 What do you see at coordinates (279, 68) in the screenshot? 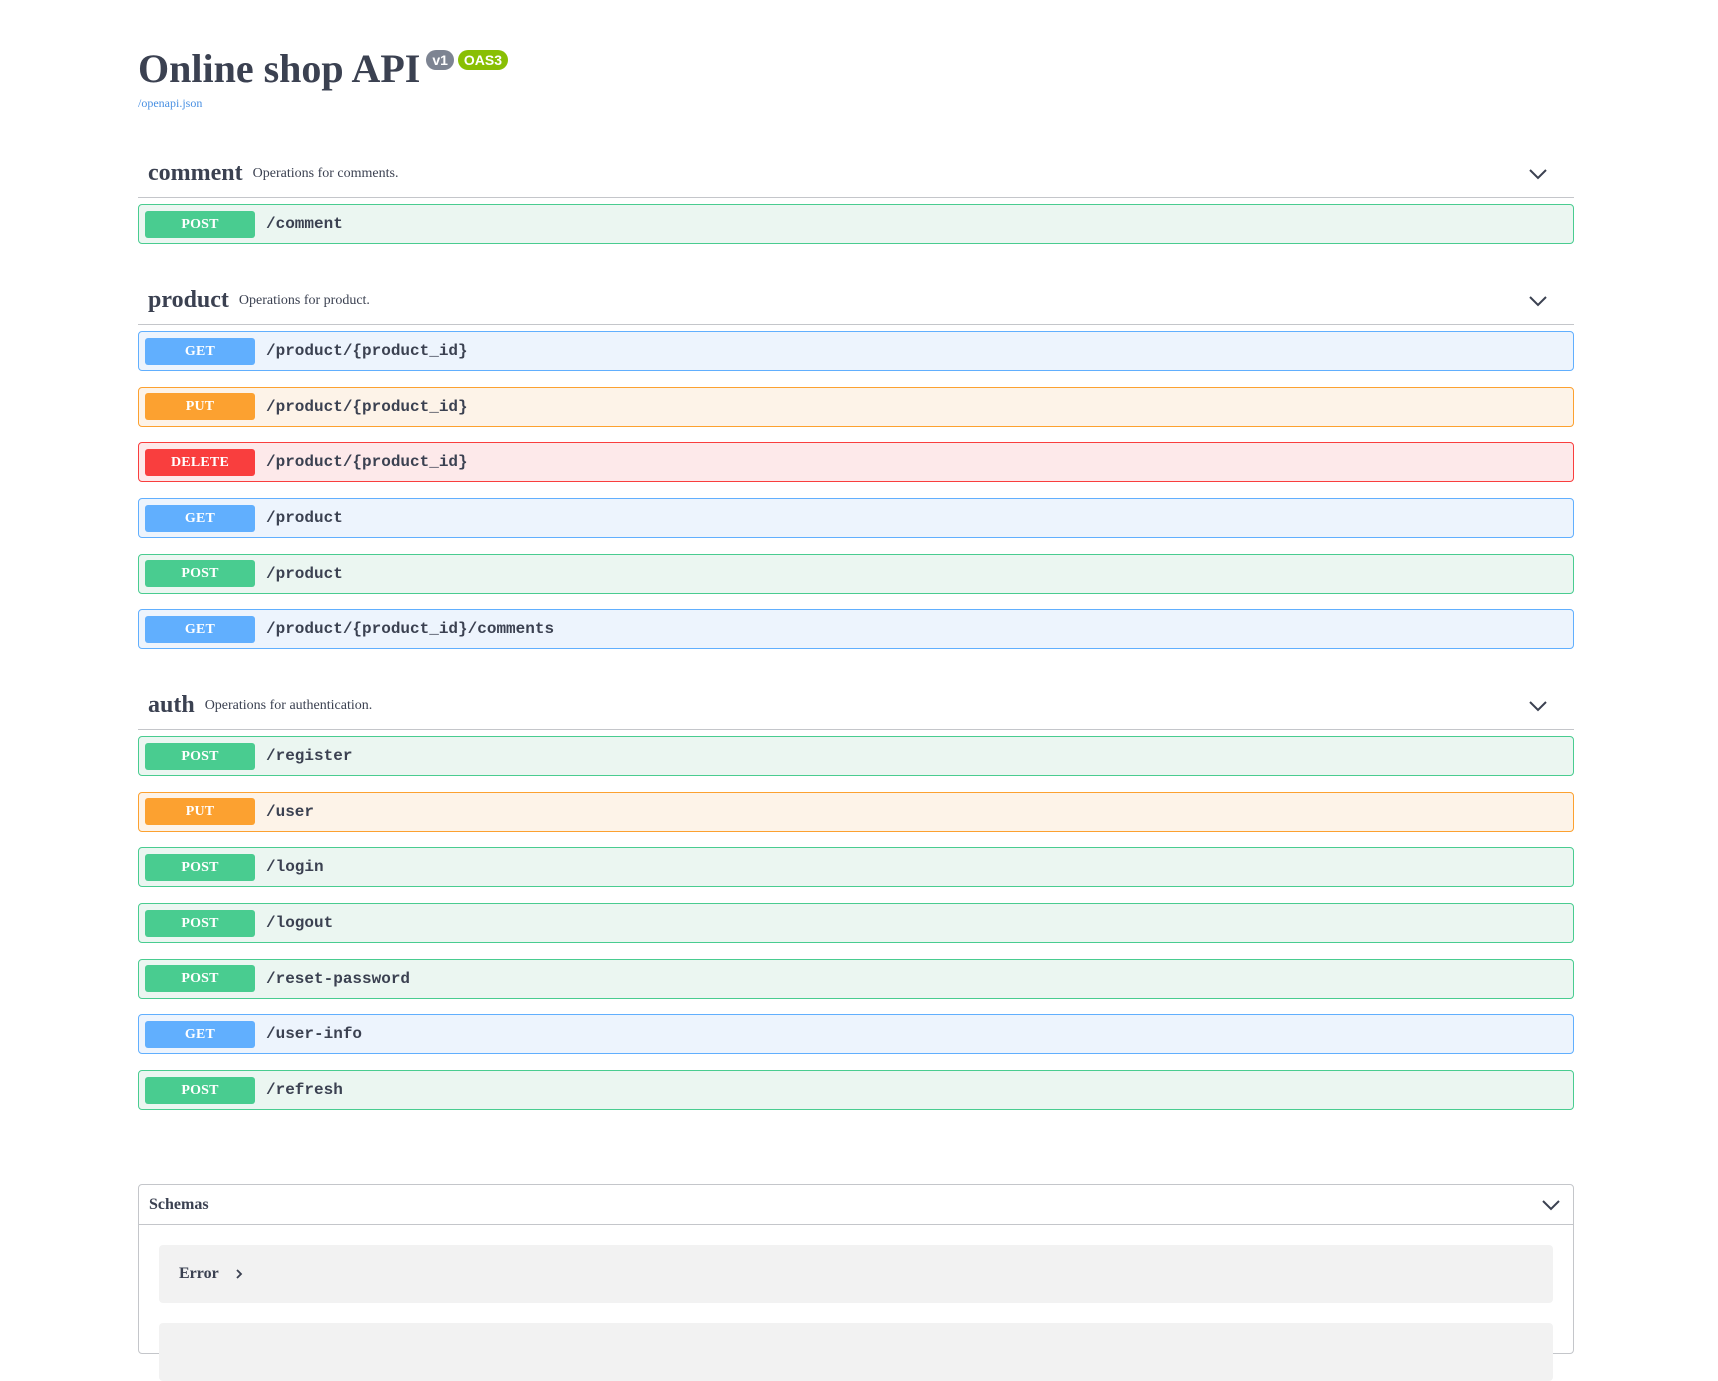
I see `api-title: Online shop API` at bounding box center [279, 68].